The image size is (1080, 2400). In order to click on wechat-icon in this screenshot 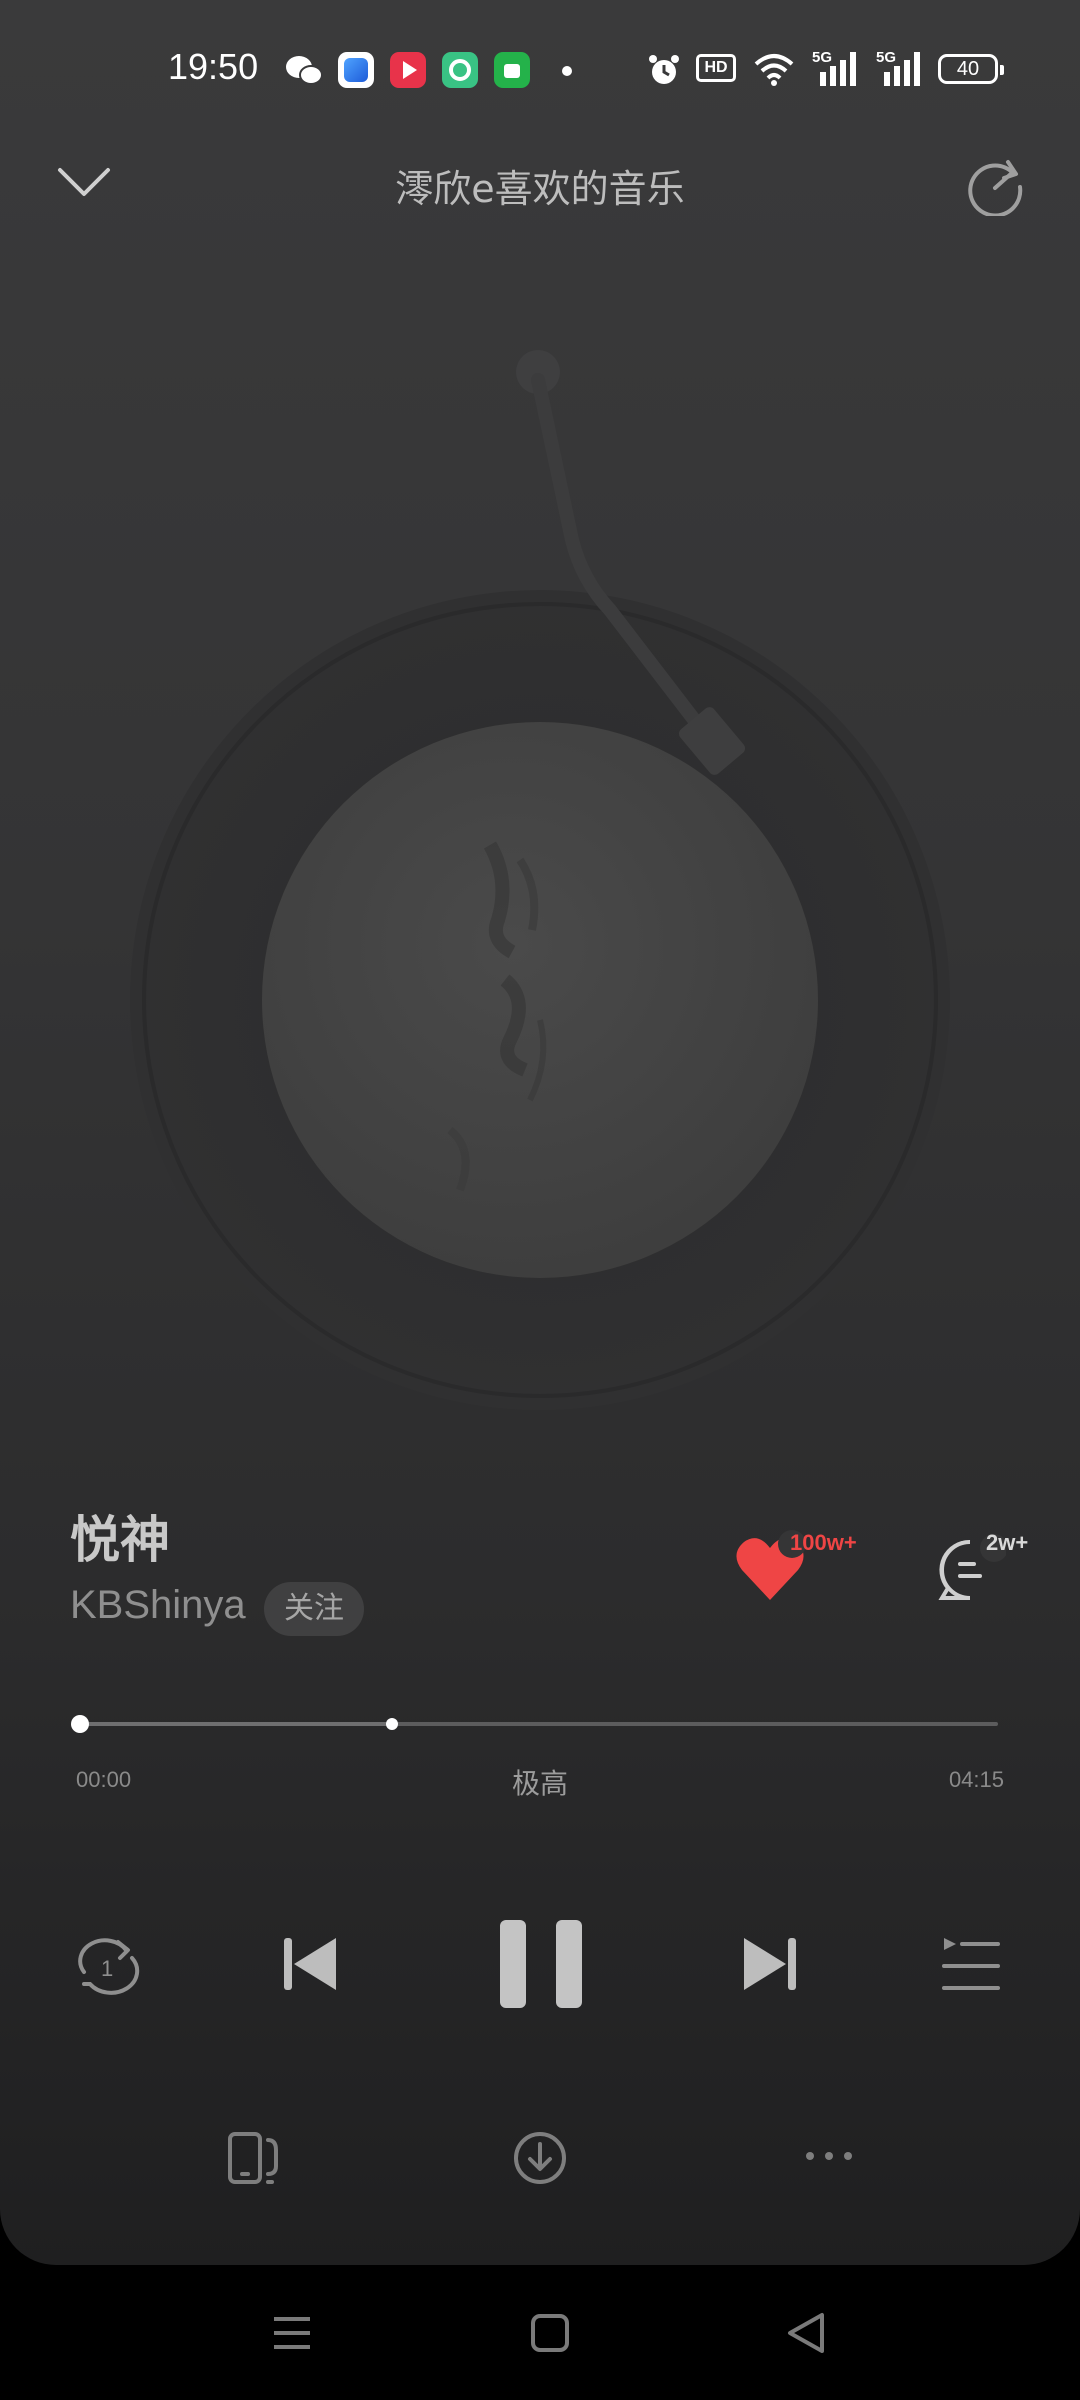, I will do `click(304, 70)`.